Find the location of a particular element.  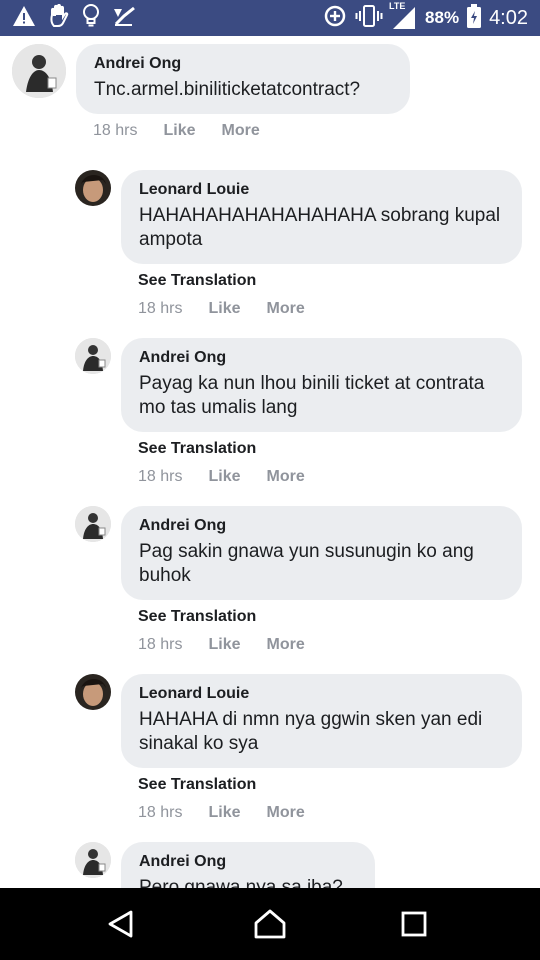

comment-bubble: Andrei Ong Pero gnawa nya sa iba? is located at coordinates (248, 865).